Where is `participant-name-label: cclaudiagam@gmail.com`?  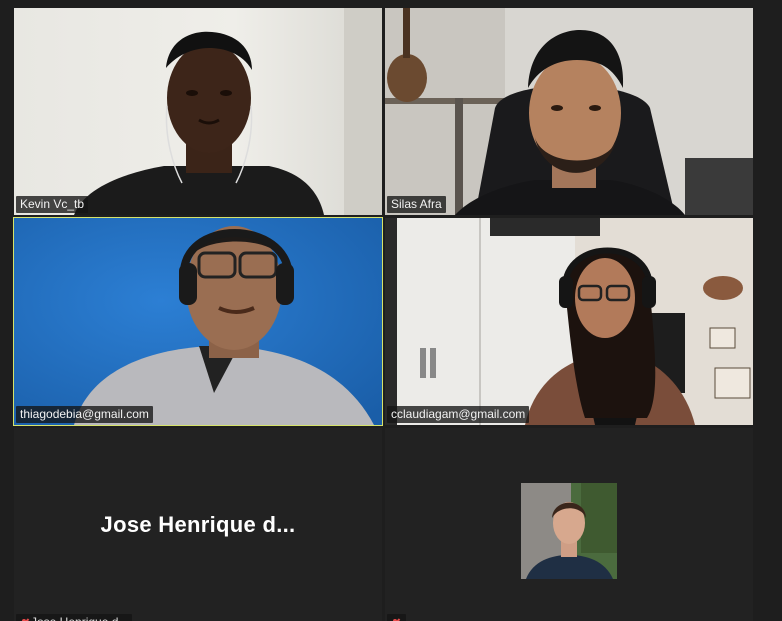 participant-name-label: cclaudiagam@gmail.com is located at coordinates (458, 414).